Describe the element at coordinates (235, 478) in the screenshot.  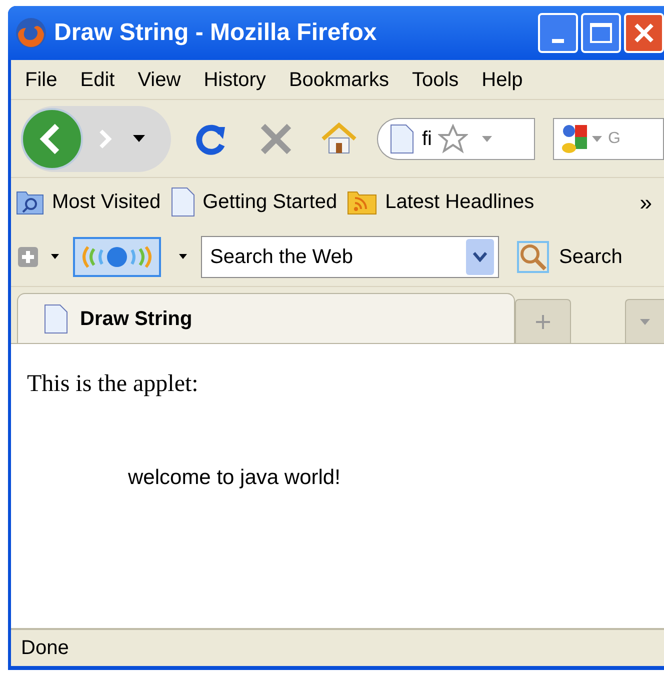
I see `applet-text: welcome to java world!` at that location.